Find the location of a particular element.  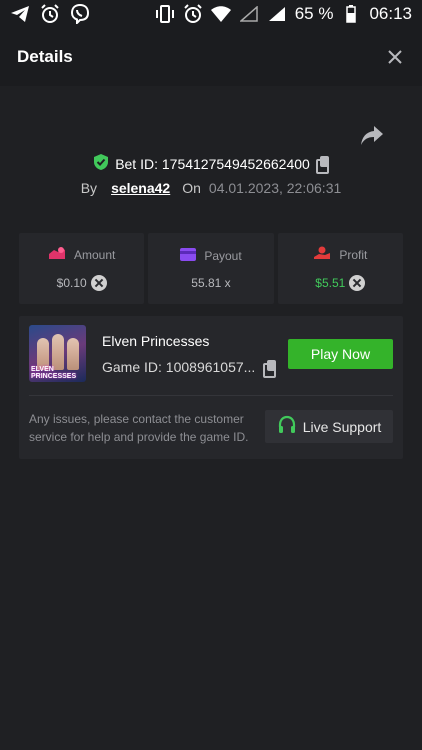

payout-label: Payout is located at coordinates (223, 255).